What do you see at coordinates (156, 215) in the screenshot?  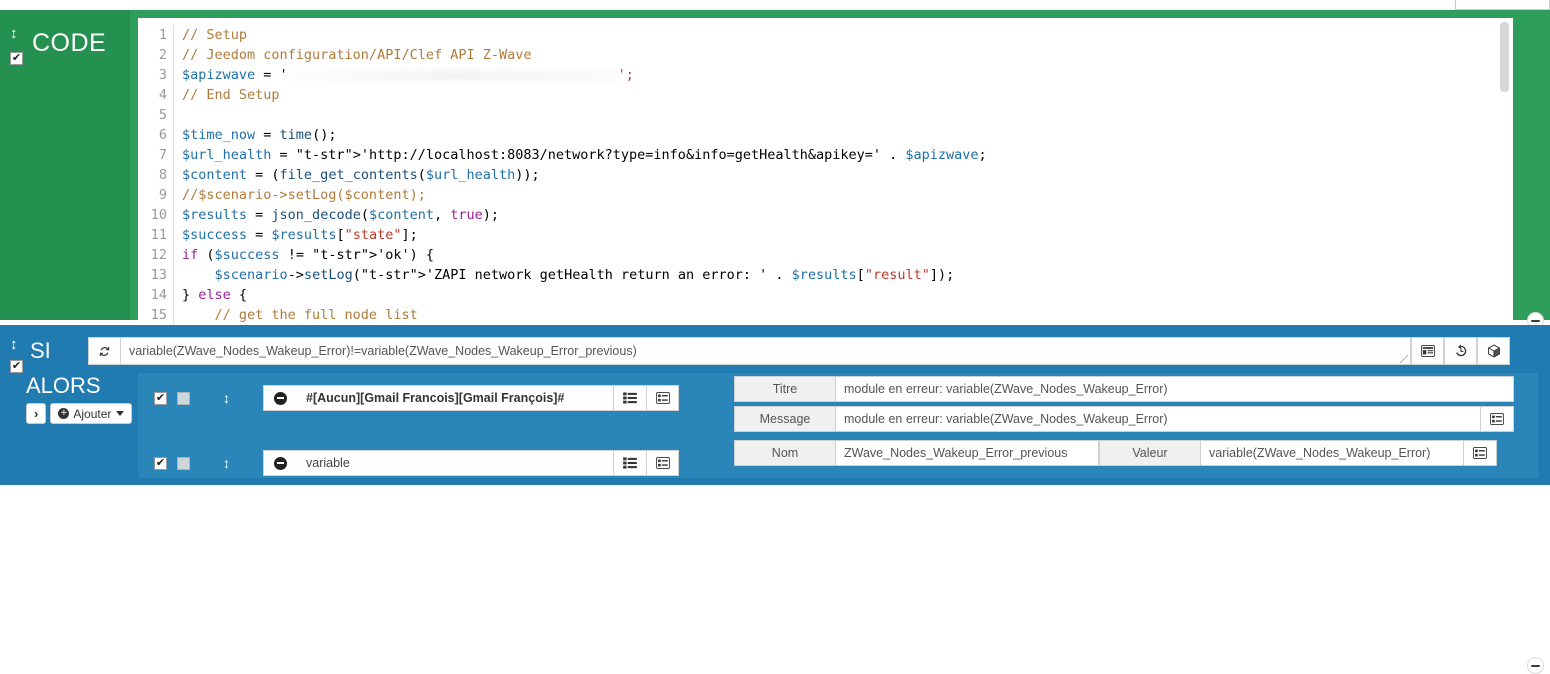 I see `code-line-number: 10` at bounding box center [156, 215].